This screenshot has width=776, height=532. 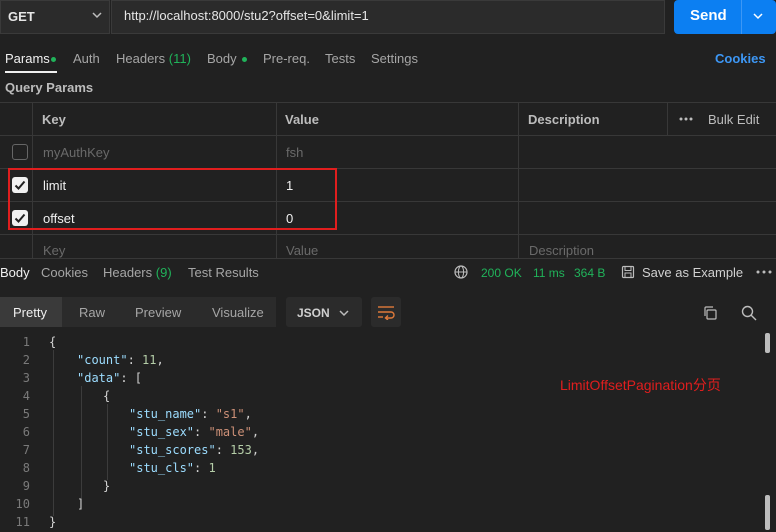 I want to click on tab-tests: Tests, so click(x=340, y=58).